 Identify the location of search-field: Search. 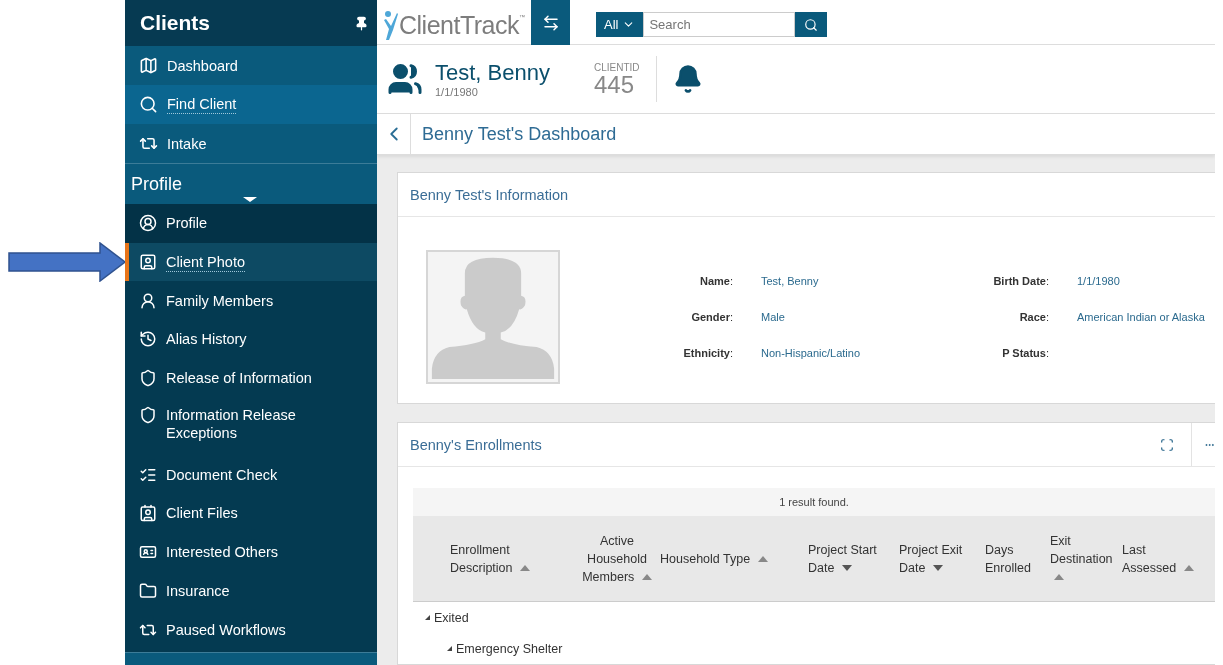
(719, 24).